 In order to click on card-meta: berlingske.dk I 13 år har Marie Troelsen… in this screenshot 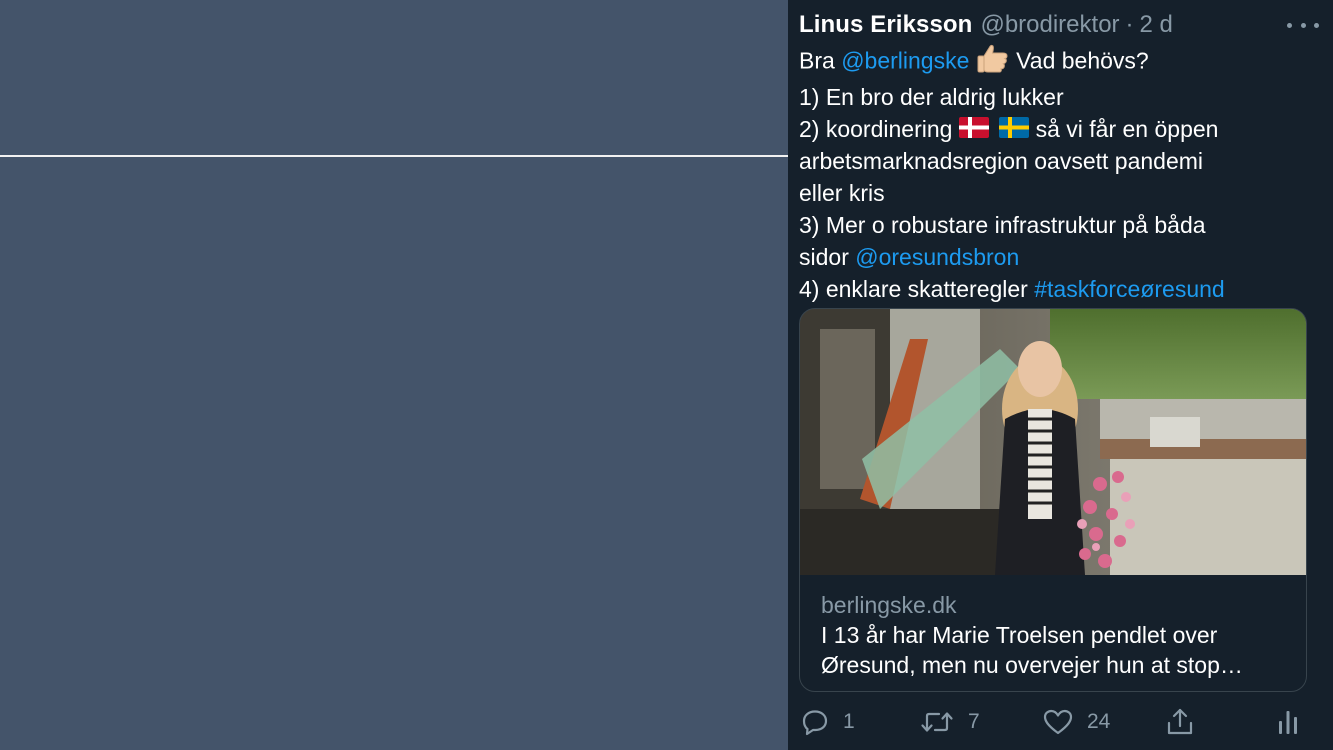, I will do `click(1054, 635)`.